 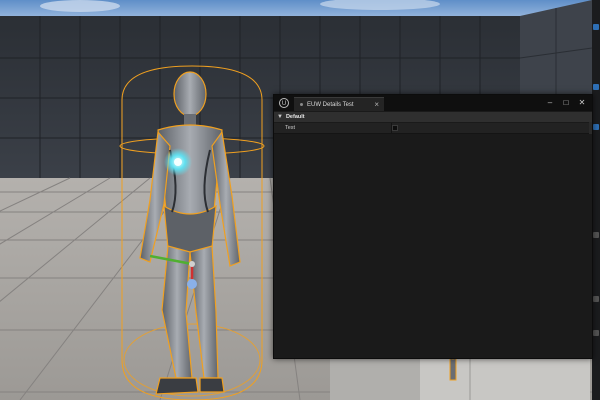 What do you see at coordinates (566, 103) in the screenshot?
I see `maximize-icon: □` at bounding box center [566, 103].